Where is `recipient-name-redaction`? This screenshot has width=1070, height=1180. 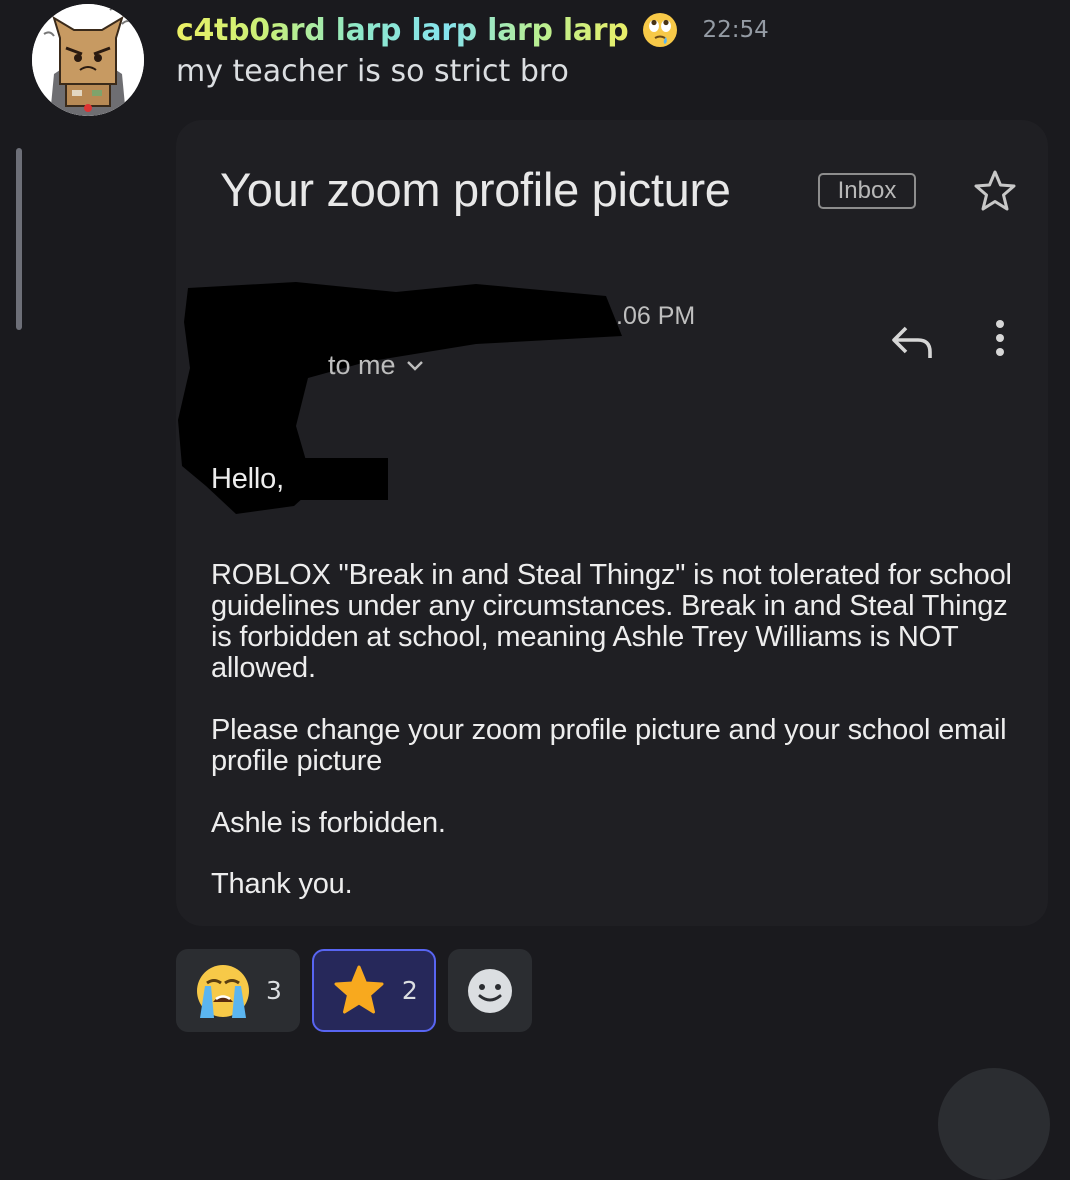 recipient-name-redaction is located at coordinates (339, 479).